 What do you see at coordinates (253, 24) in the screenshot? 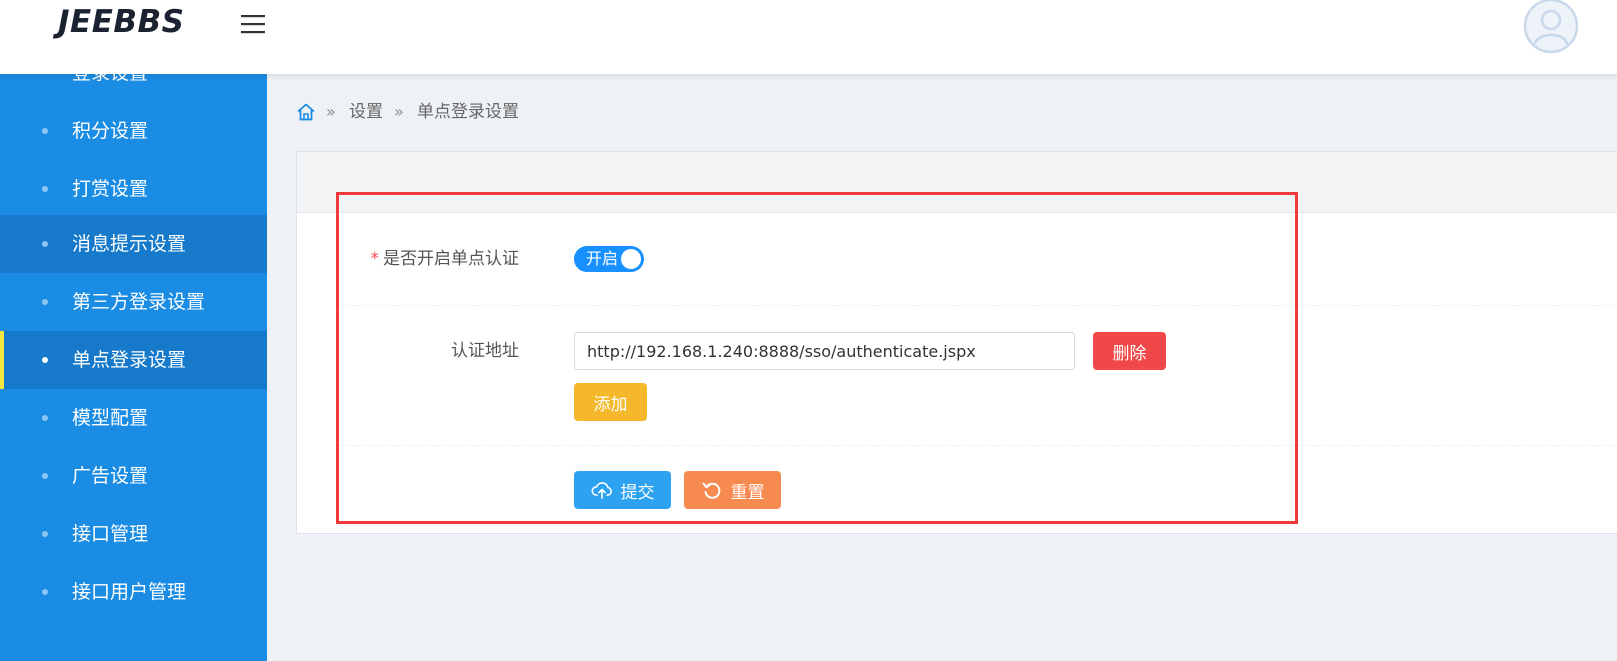
I see `hamburger-menu-icon` at bounding box center [253, 24].